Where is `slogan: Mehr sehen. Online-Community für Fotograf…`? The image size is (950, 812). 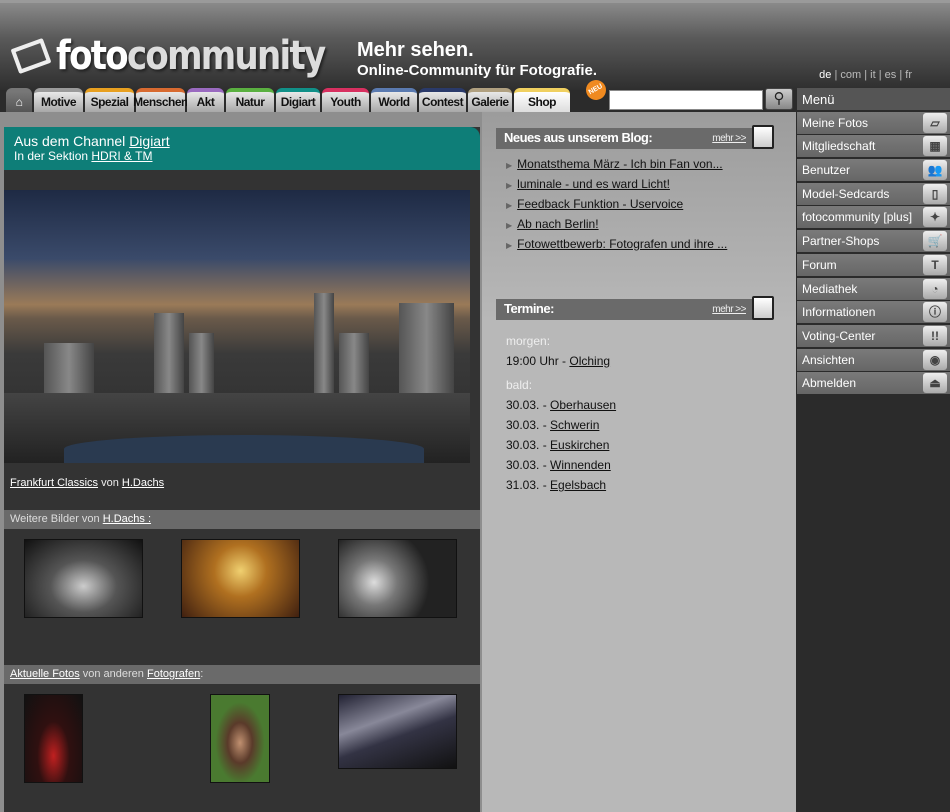 slogan: Mehr sehen. Online-Community für Fotograf… is located at coordinates (477, 59).